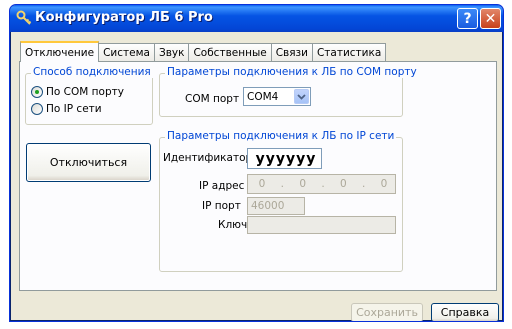 The image size is (512, 329). I want to click on tab-statistics: Статистика, so click(349, 52).